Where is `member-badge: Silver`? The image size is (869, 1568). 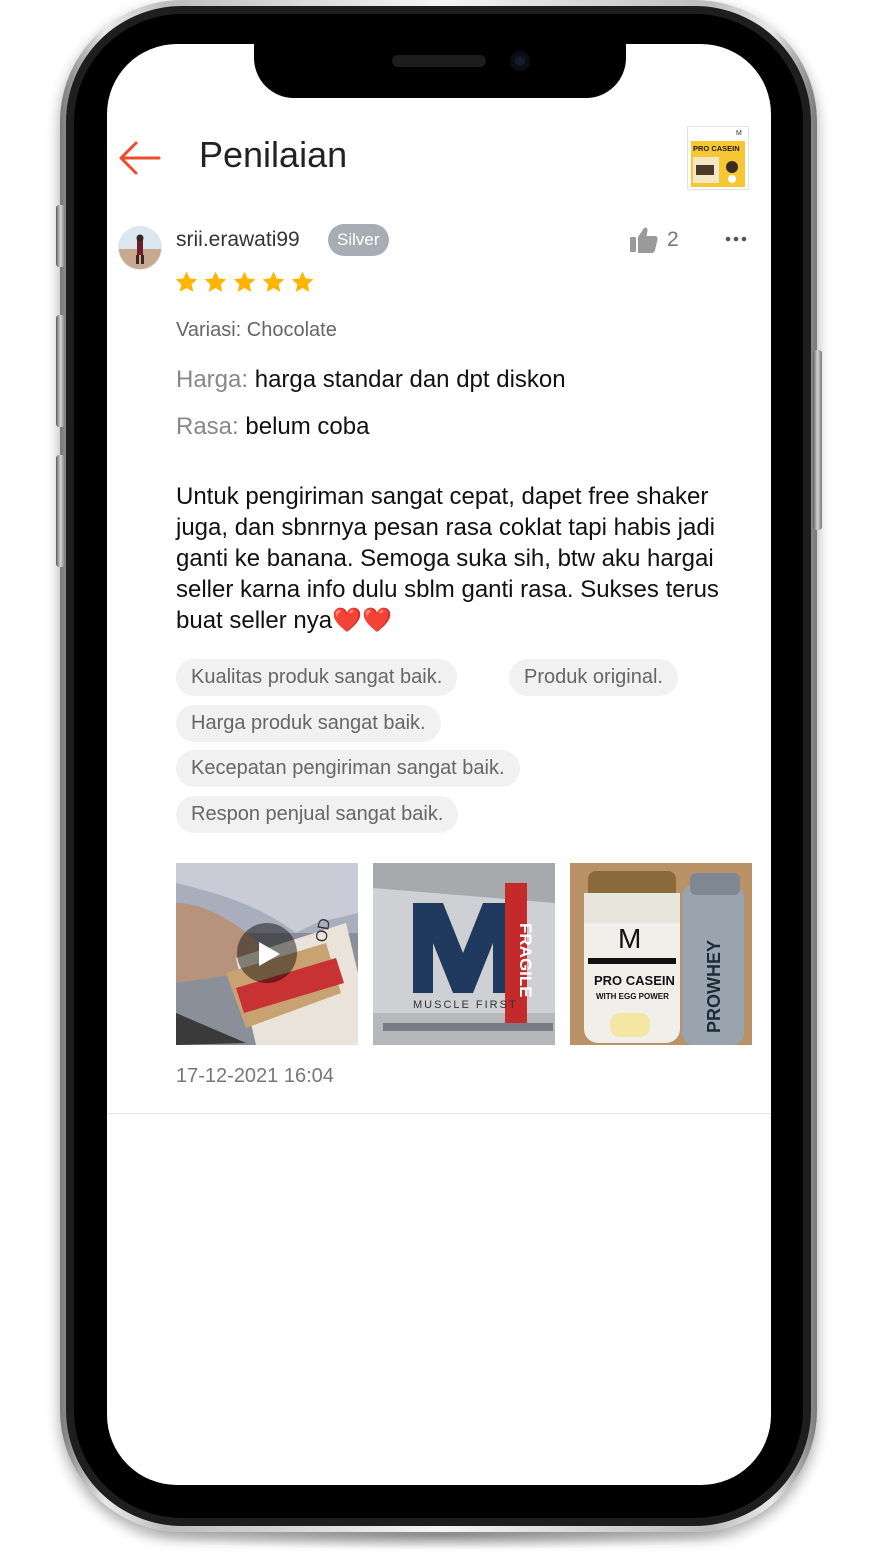
member-badge: Silver is located at coordinates (358, 240).